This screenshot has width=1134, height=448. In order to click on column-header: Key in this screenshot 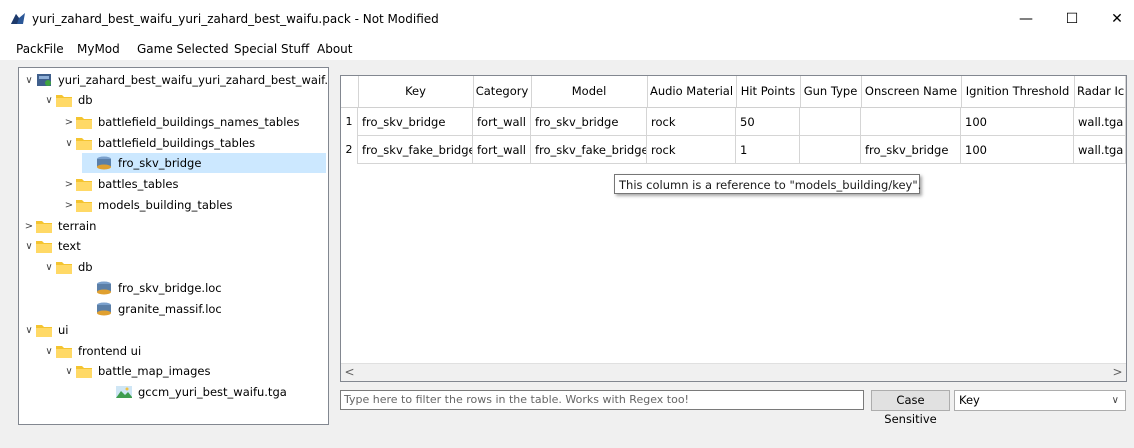, I will do `click(416, 91)`.